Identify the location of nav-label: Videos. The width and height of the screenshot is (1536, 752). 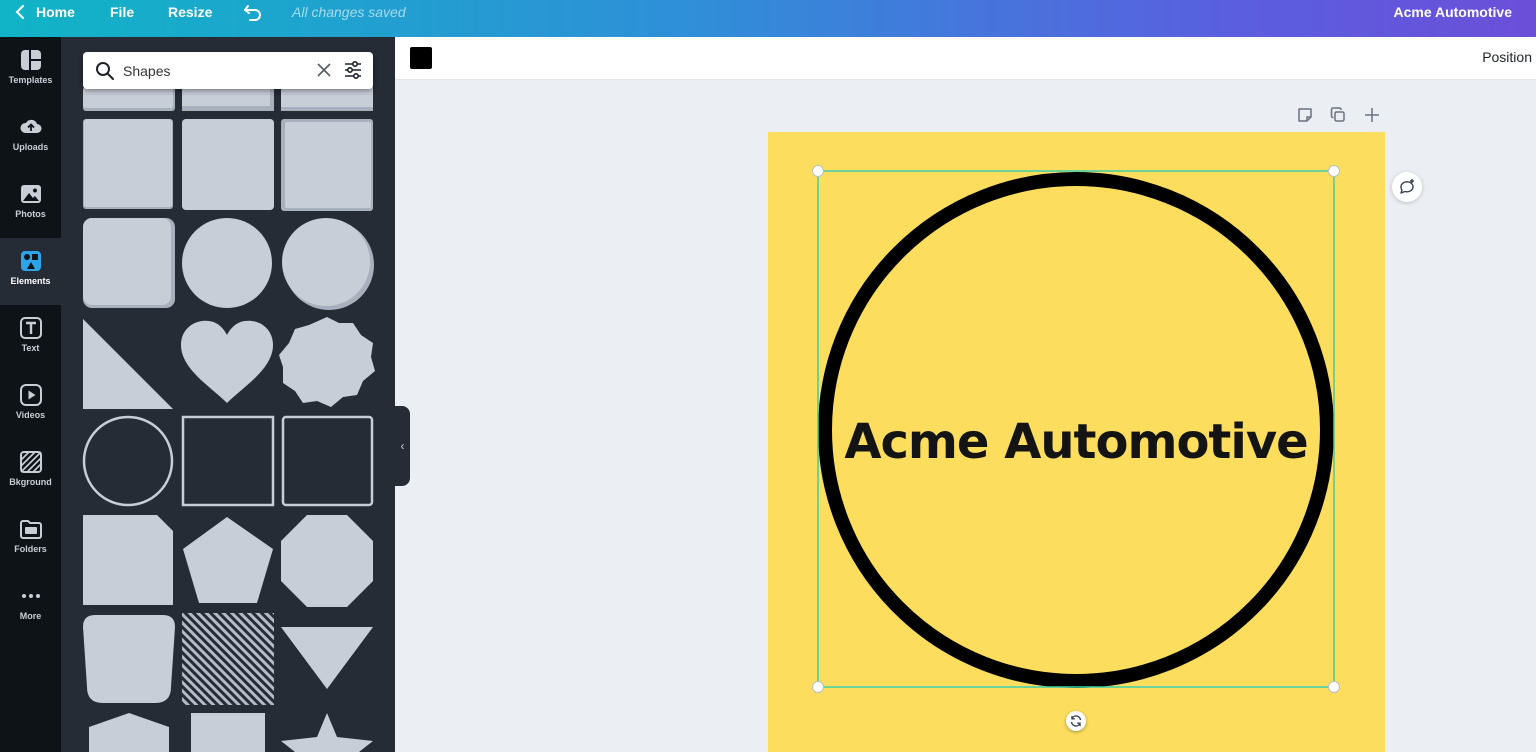
(30, 415).